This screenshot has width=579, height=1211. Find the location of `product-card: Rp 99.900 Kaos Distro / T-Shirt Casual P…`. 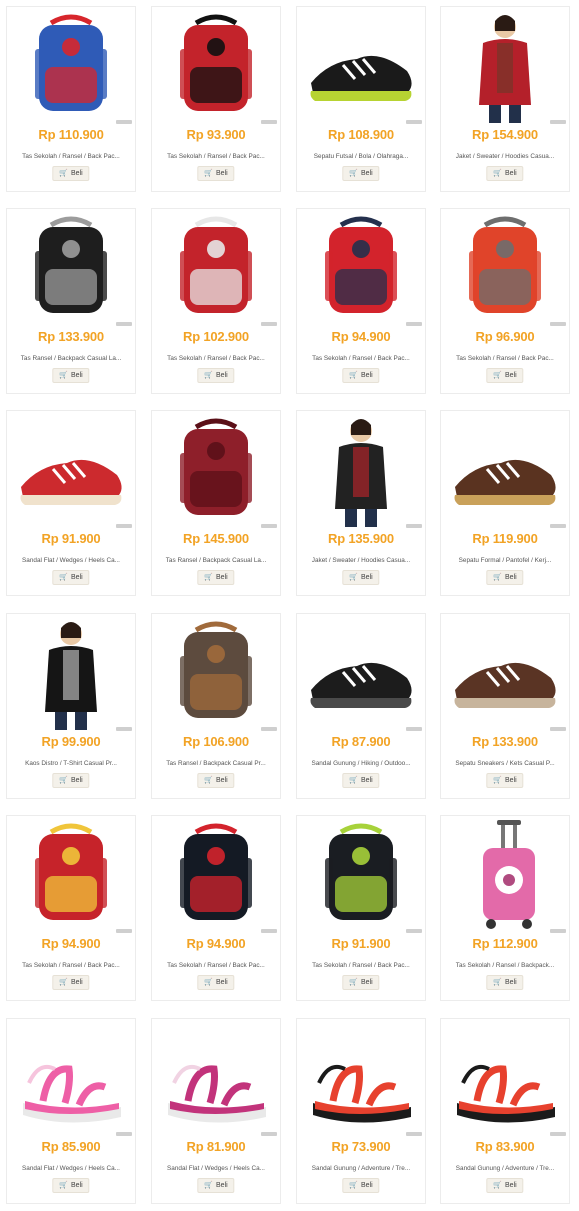

product-card: Rp 99.900 Kaos Distro / T-Shirt Casual P… is located at coordinates (71, 706).